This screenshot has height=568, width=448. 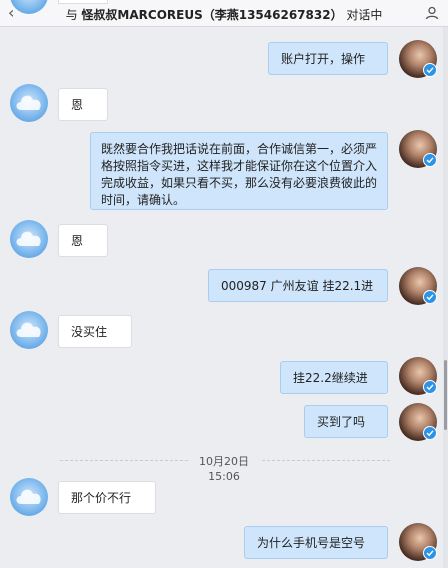 What do you see at coordinates (323, 59) in the screenshot?
I see `message-text: 账户打开，操作` at bounding box center [323, 59].